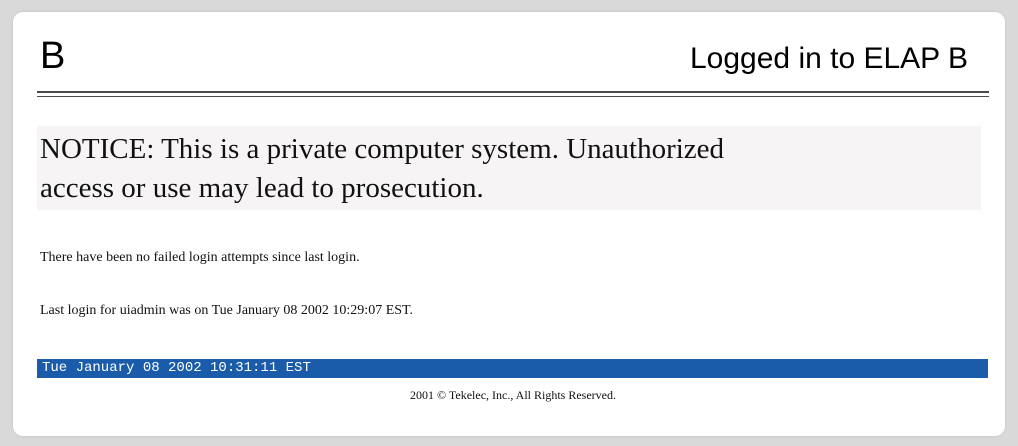 This screenshot has height=446, width=1018. What do you see at coordinates (513, 96) in the screenshot?
I see `header-divider-secondary` at bounding box center [513, 96].